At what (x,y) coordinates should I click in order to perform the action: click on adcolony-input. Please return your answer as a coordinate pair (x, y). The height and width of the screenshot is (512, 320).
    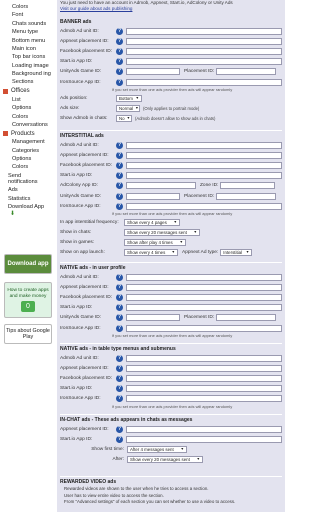
    Looking at the image, I should click on (161, 186).